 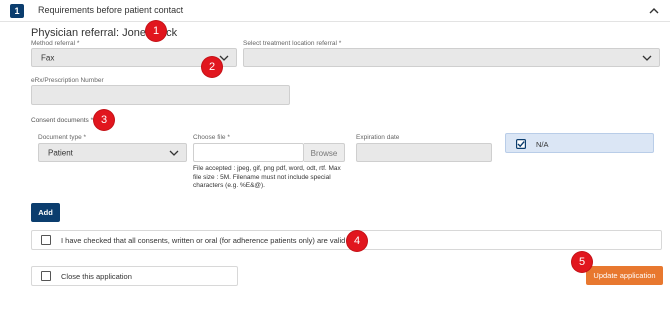 What do you see at coordinates (521, 144) in the screenshot?
I see `checkbox-checked-icon` at bounding box center [521, 144].